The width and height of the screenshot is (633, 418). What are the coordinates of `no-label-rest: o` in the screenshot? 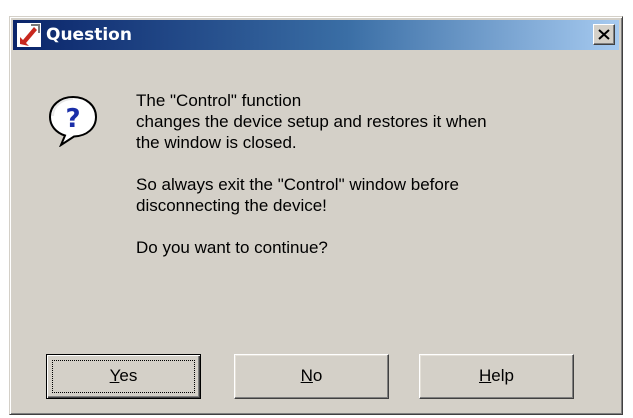 It's located at (317, 375).